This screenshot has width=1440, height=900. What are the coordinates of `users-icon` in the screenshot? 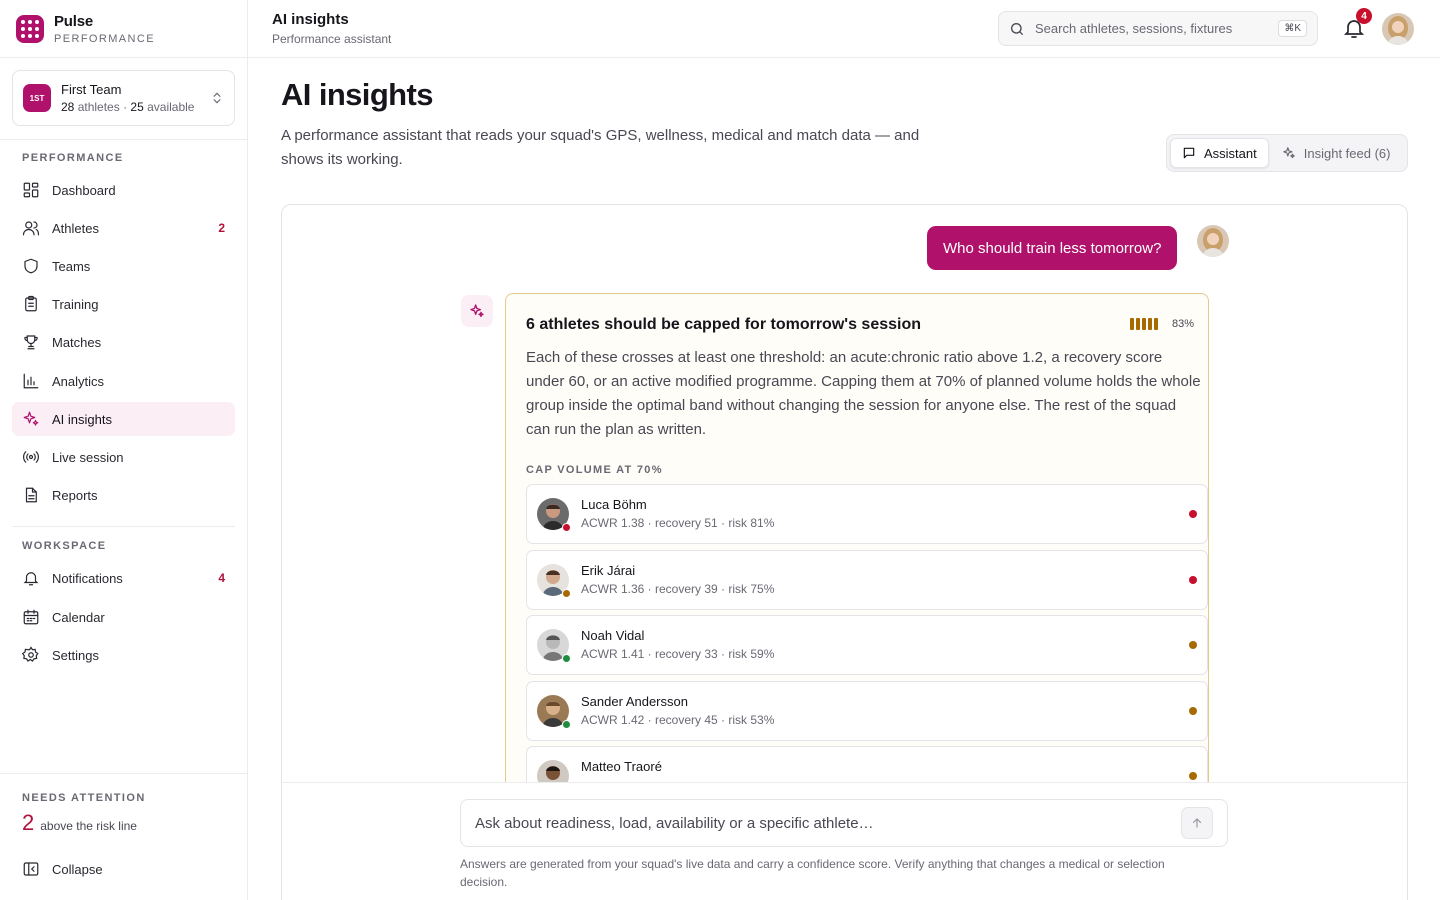 It's located at (31, 228).